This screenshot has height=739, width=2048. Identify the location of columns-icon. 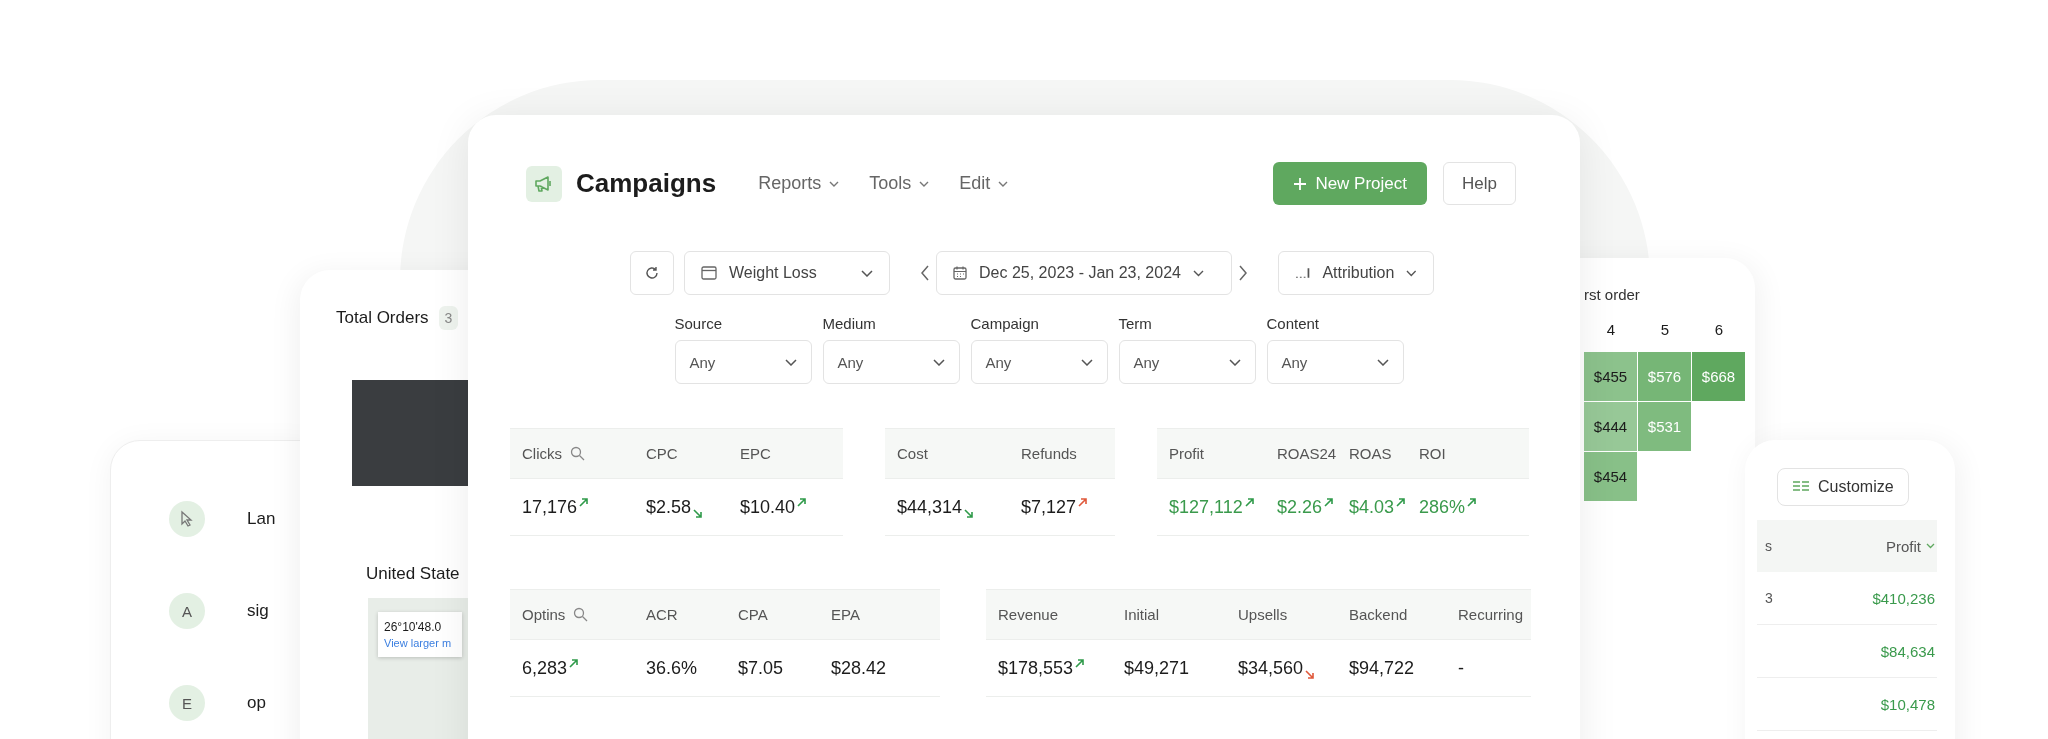
(1801, 487).